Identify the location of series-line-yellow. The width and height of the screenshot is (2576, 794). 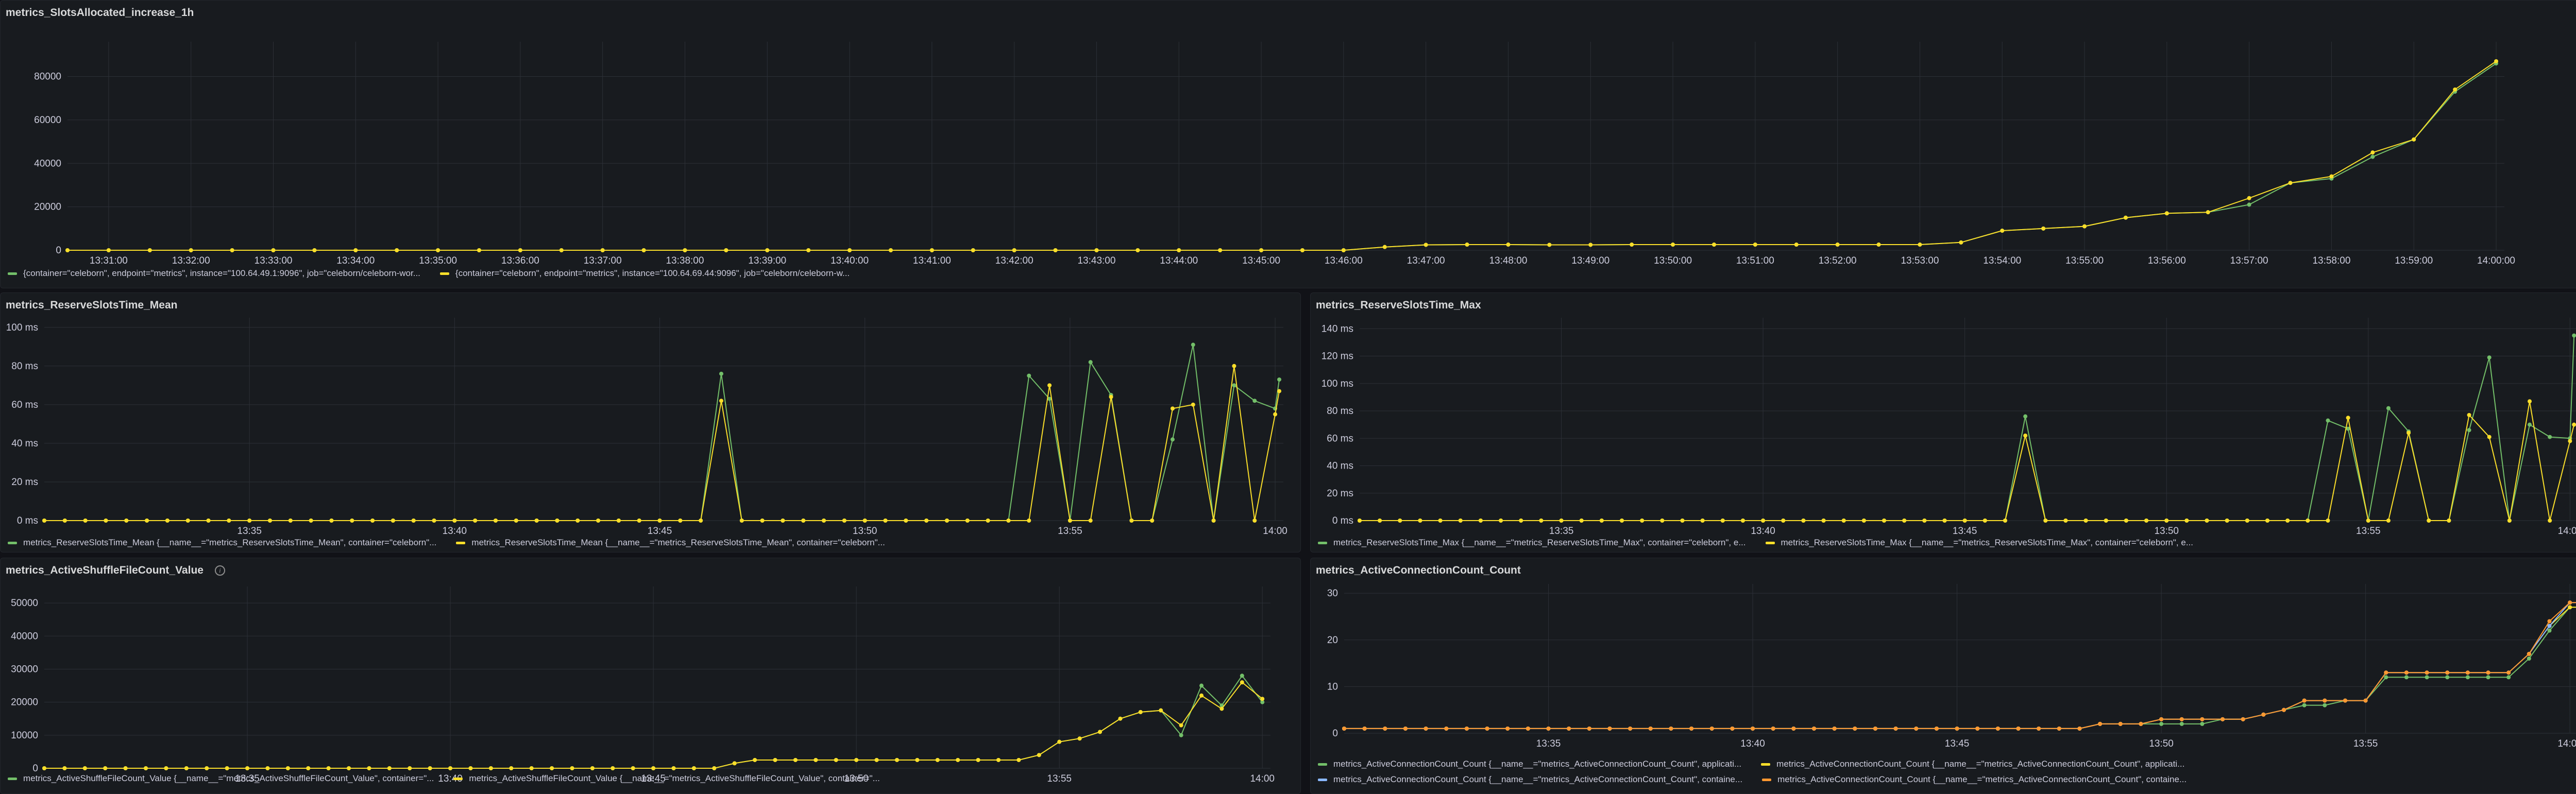
(1960, 668).